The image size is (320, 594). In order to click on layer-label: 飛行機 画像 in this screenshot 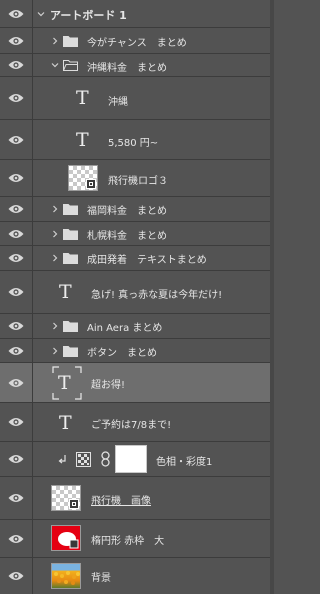, I will do `click(121, 501)`.